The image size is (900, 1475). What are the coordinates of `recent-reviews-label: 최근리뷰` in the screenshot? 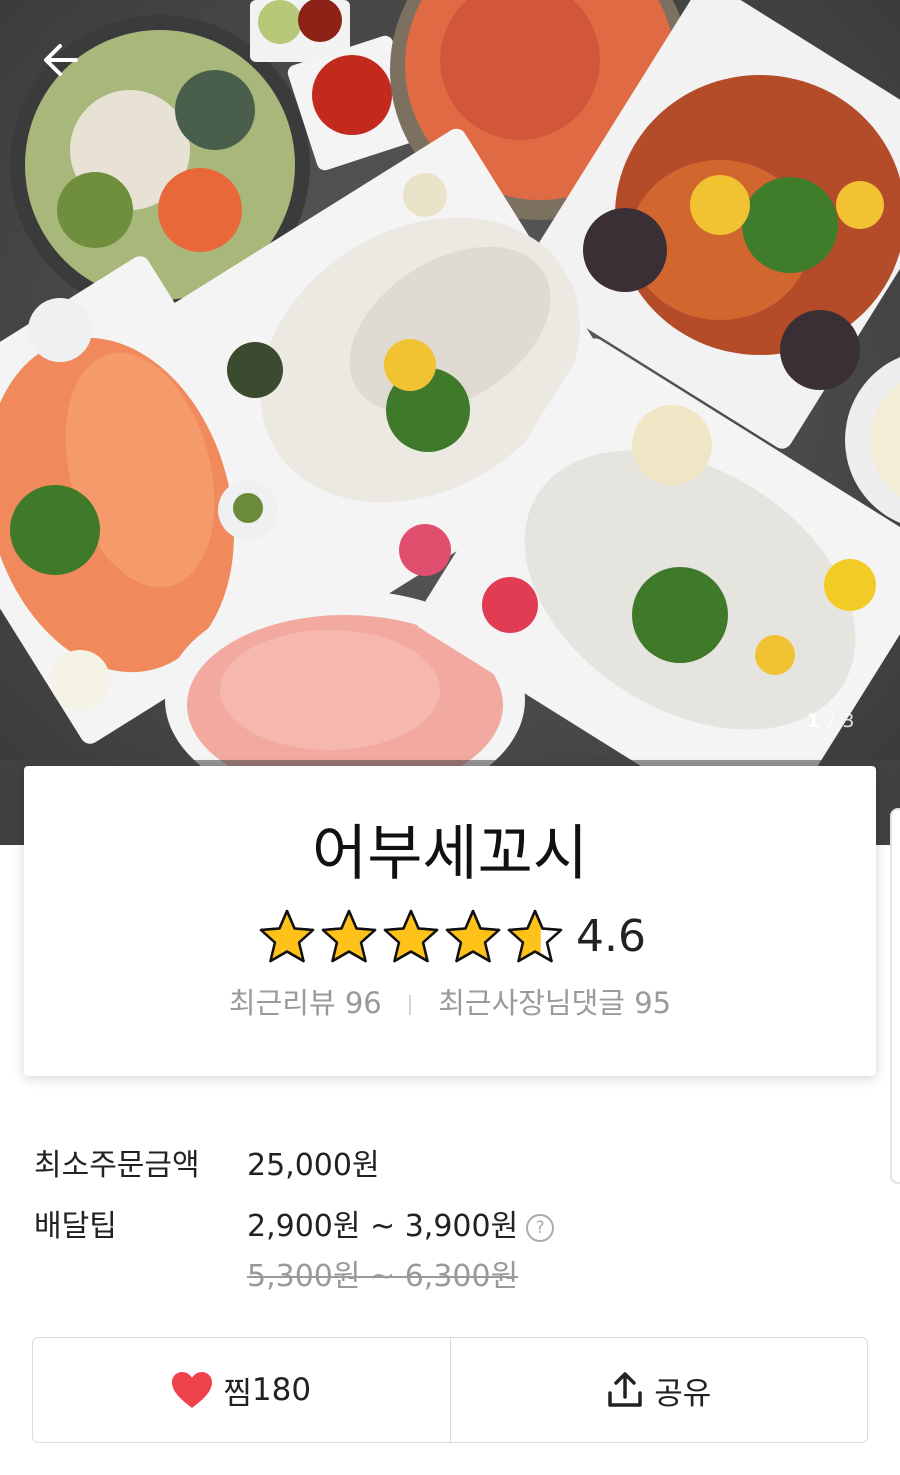 It's located at (282, 1003).